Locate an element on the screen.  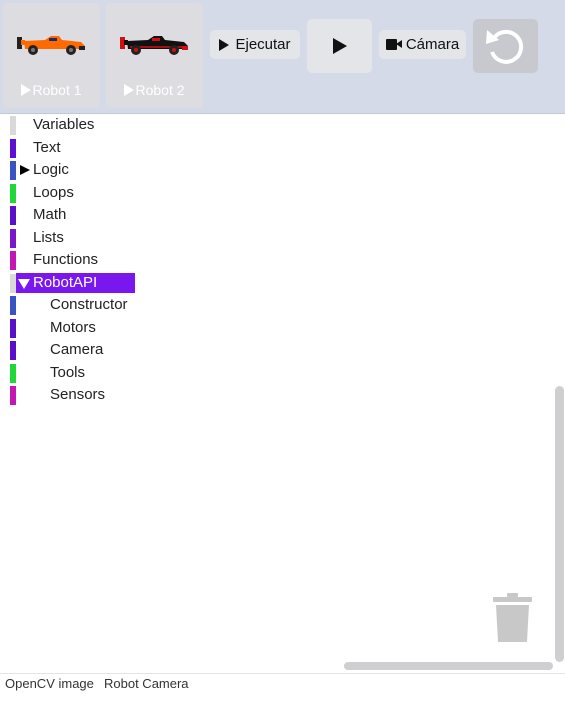
run-button: Ejecutar is located at coordinates (255, 44).